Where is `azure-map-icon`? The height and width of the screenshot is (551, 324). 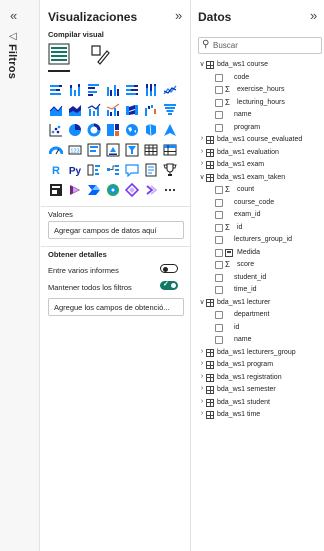
azure-map-icon is located at coordinates (170, 130).